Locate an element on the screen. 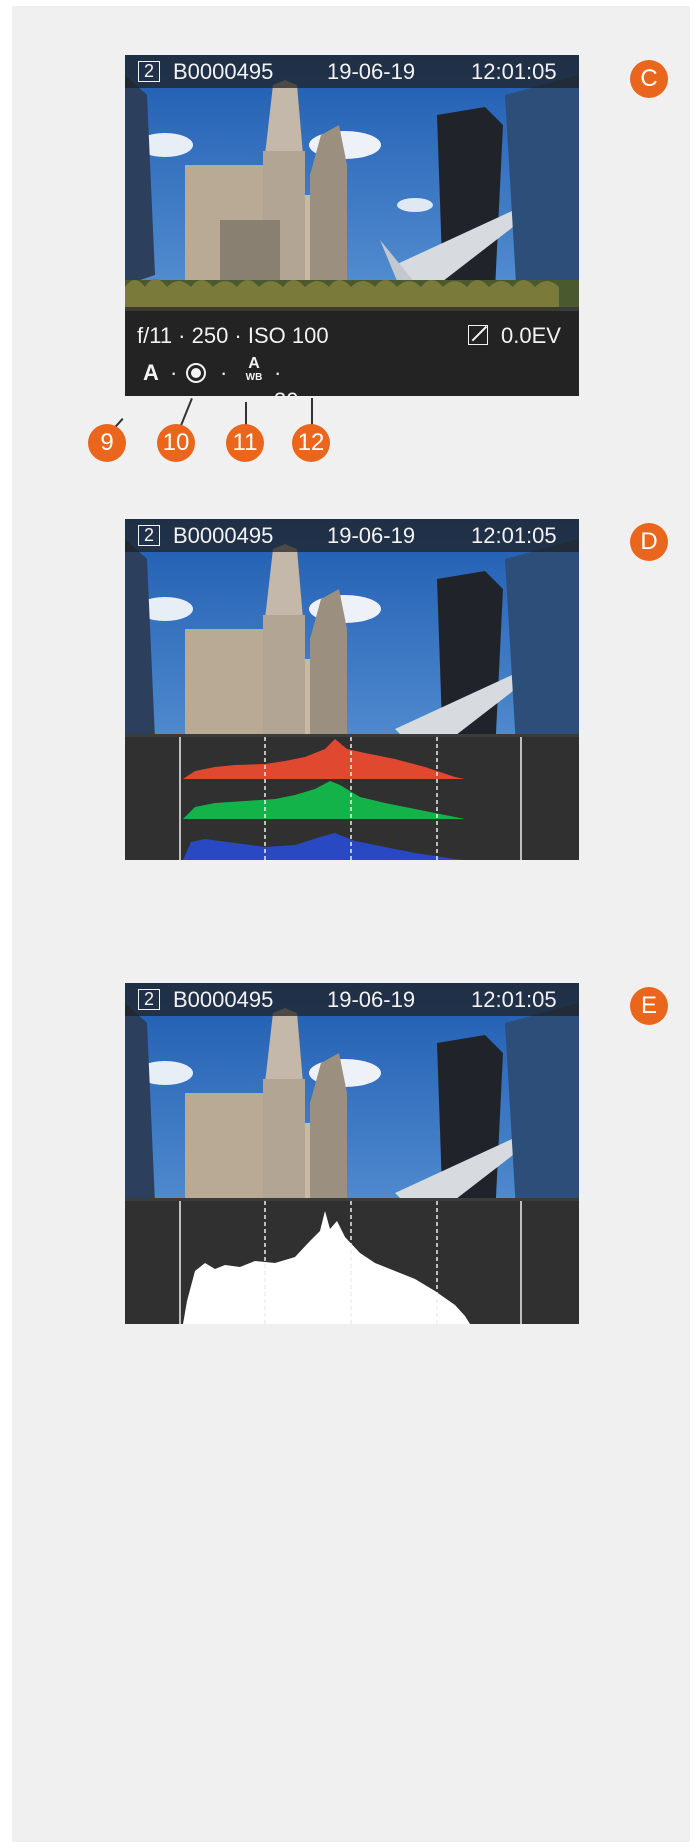  callout-d: D is located at coordinates (649, 542).